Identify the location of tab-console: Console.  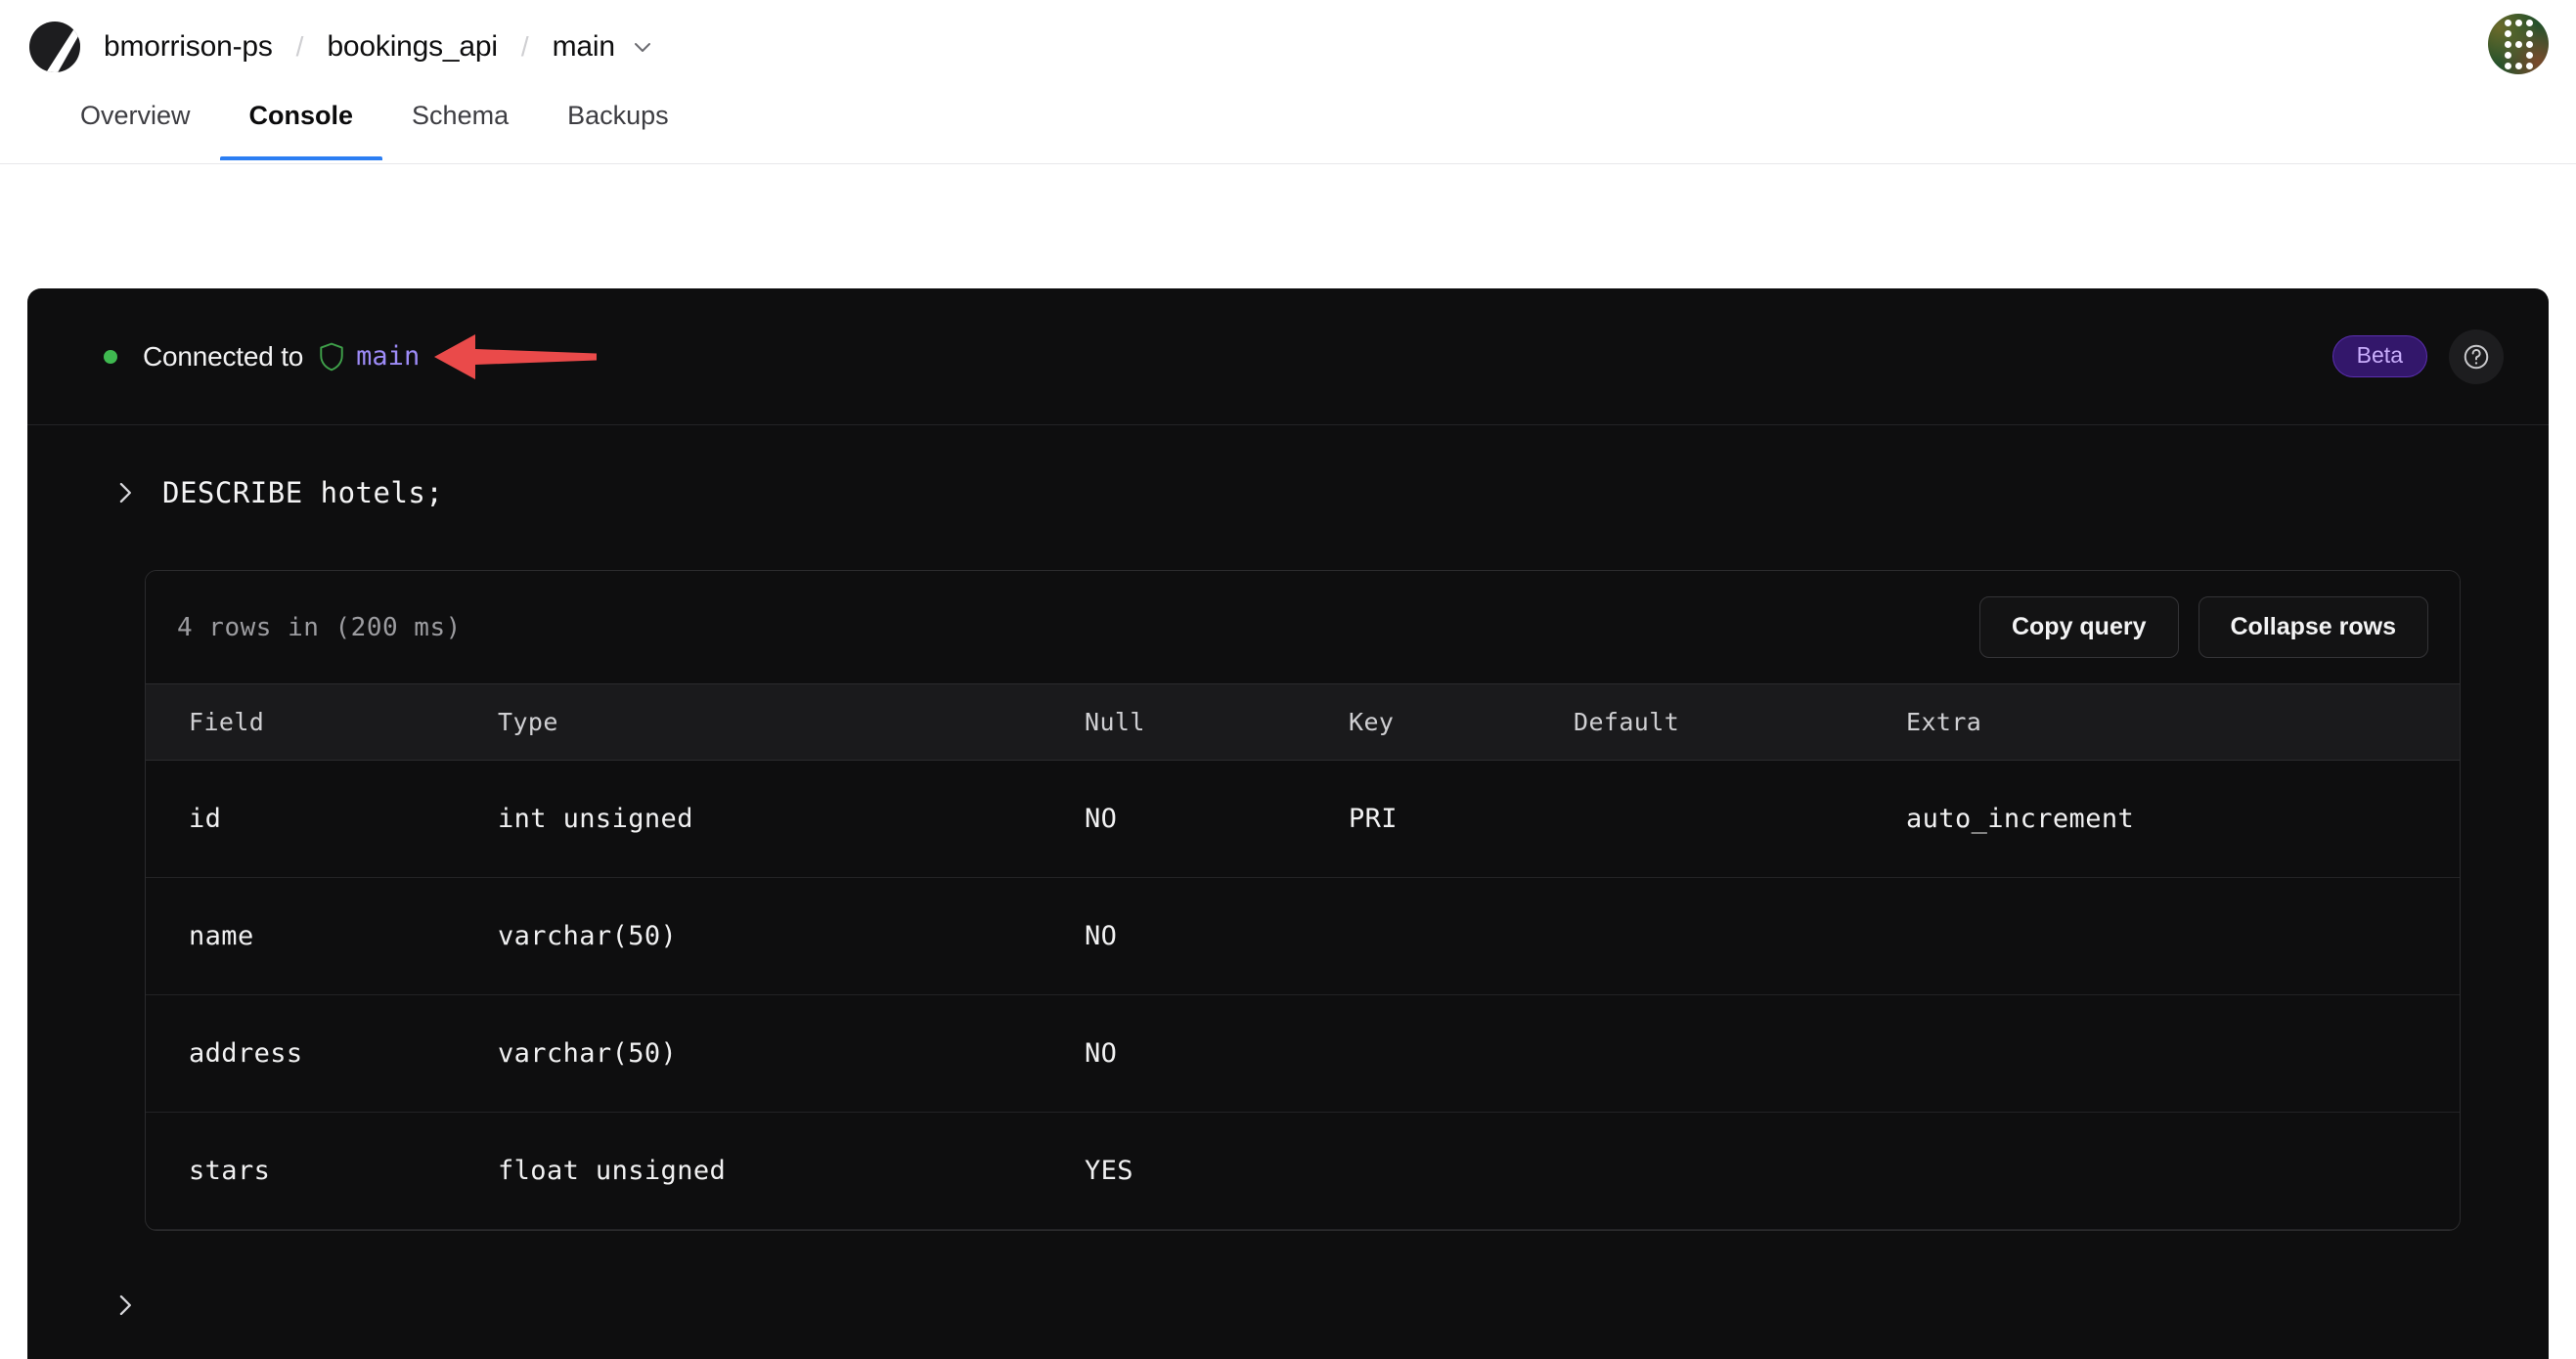
(301, 126).